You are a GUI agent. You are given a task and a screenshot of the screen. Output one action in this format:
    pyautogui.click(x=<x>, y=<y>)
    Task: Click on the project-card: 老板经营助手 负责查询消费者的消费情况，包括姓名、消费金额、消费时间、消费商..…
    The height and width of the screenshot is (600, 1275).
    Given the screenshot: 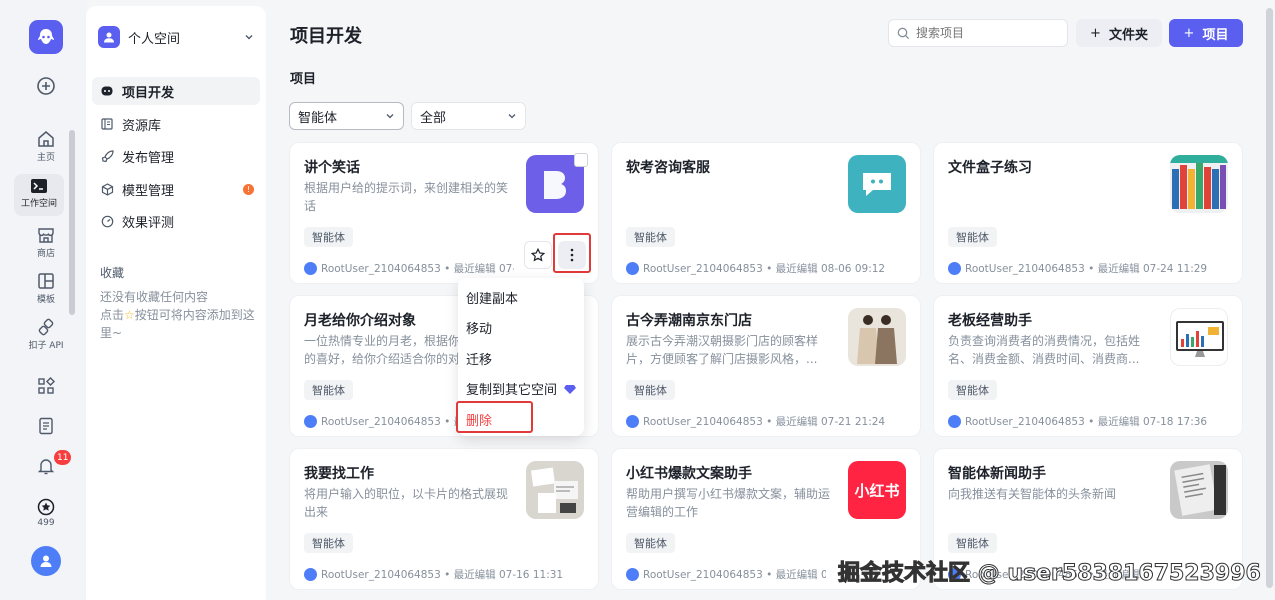 What is the action you would take?
    pyautogui.click(x=1088, y=366)
    